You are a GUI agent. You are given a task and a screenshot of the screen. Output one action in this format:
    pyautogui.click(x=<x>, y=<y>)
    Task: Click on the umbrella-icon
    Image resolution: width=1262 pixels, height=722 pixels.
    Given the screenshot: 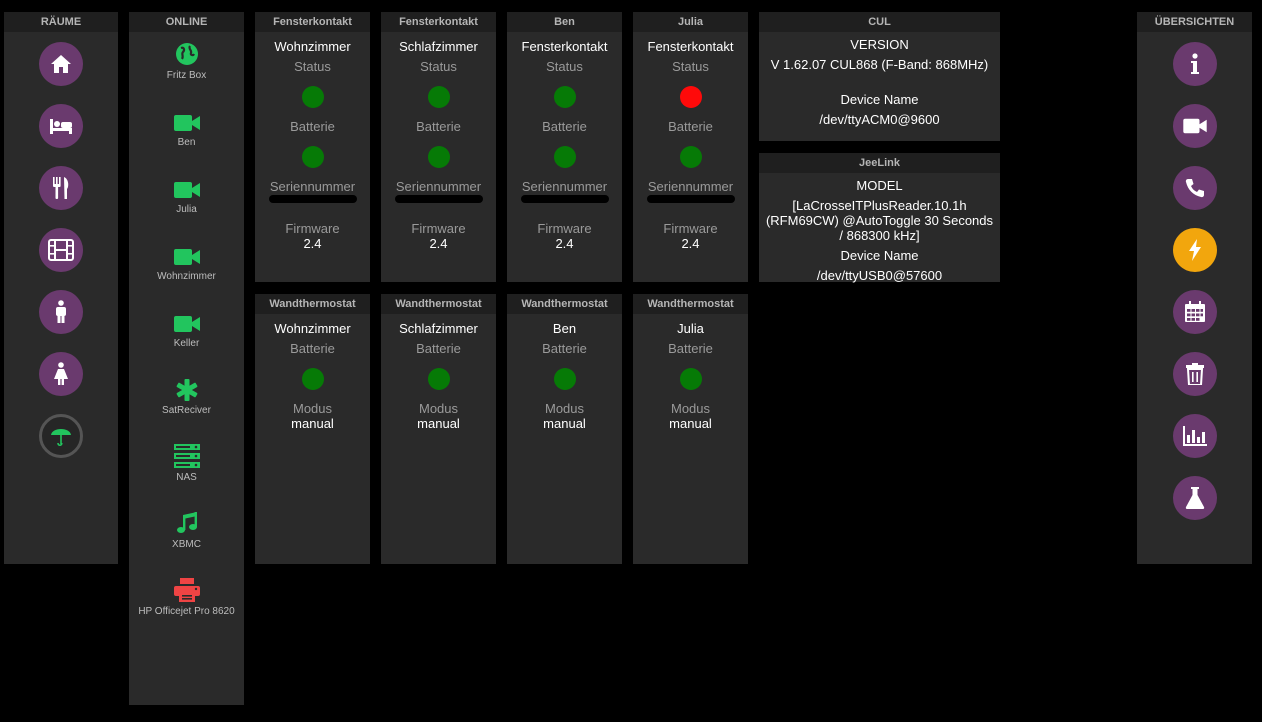 What is the action you would take?
    pyautogui.click(x=61, y=438)
    